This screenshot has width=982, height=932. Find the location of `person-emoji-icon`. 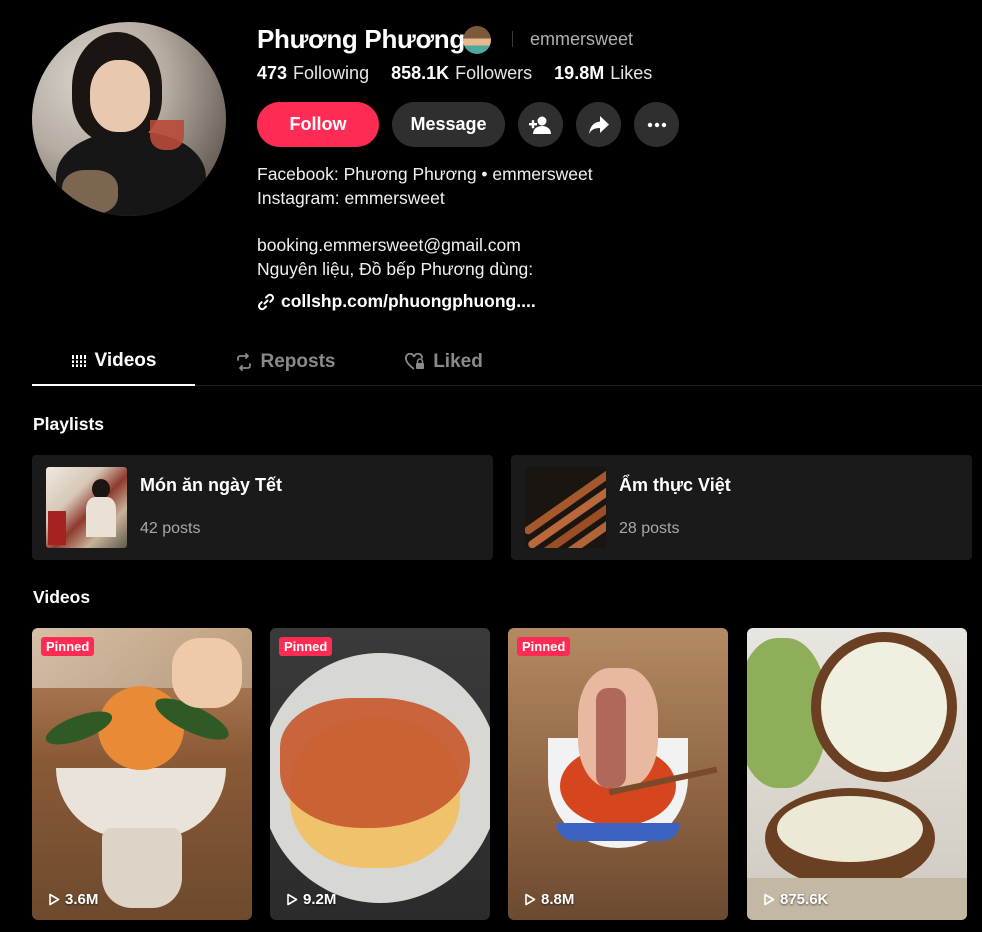

person-emoji-icon is located at coordinates (477, 40).